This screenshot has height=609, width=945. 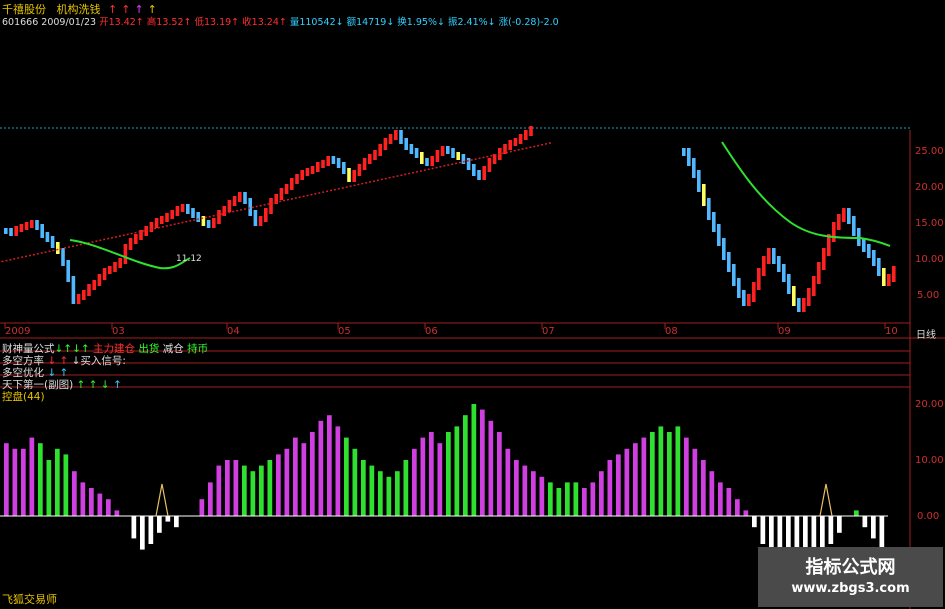 I want to click on date-10: 10, so click(x=891, y=331).